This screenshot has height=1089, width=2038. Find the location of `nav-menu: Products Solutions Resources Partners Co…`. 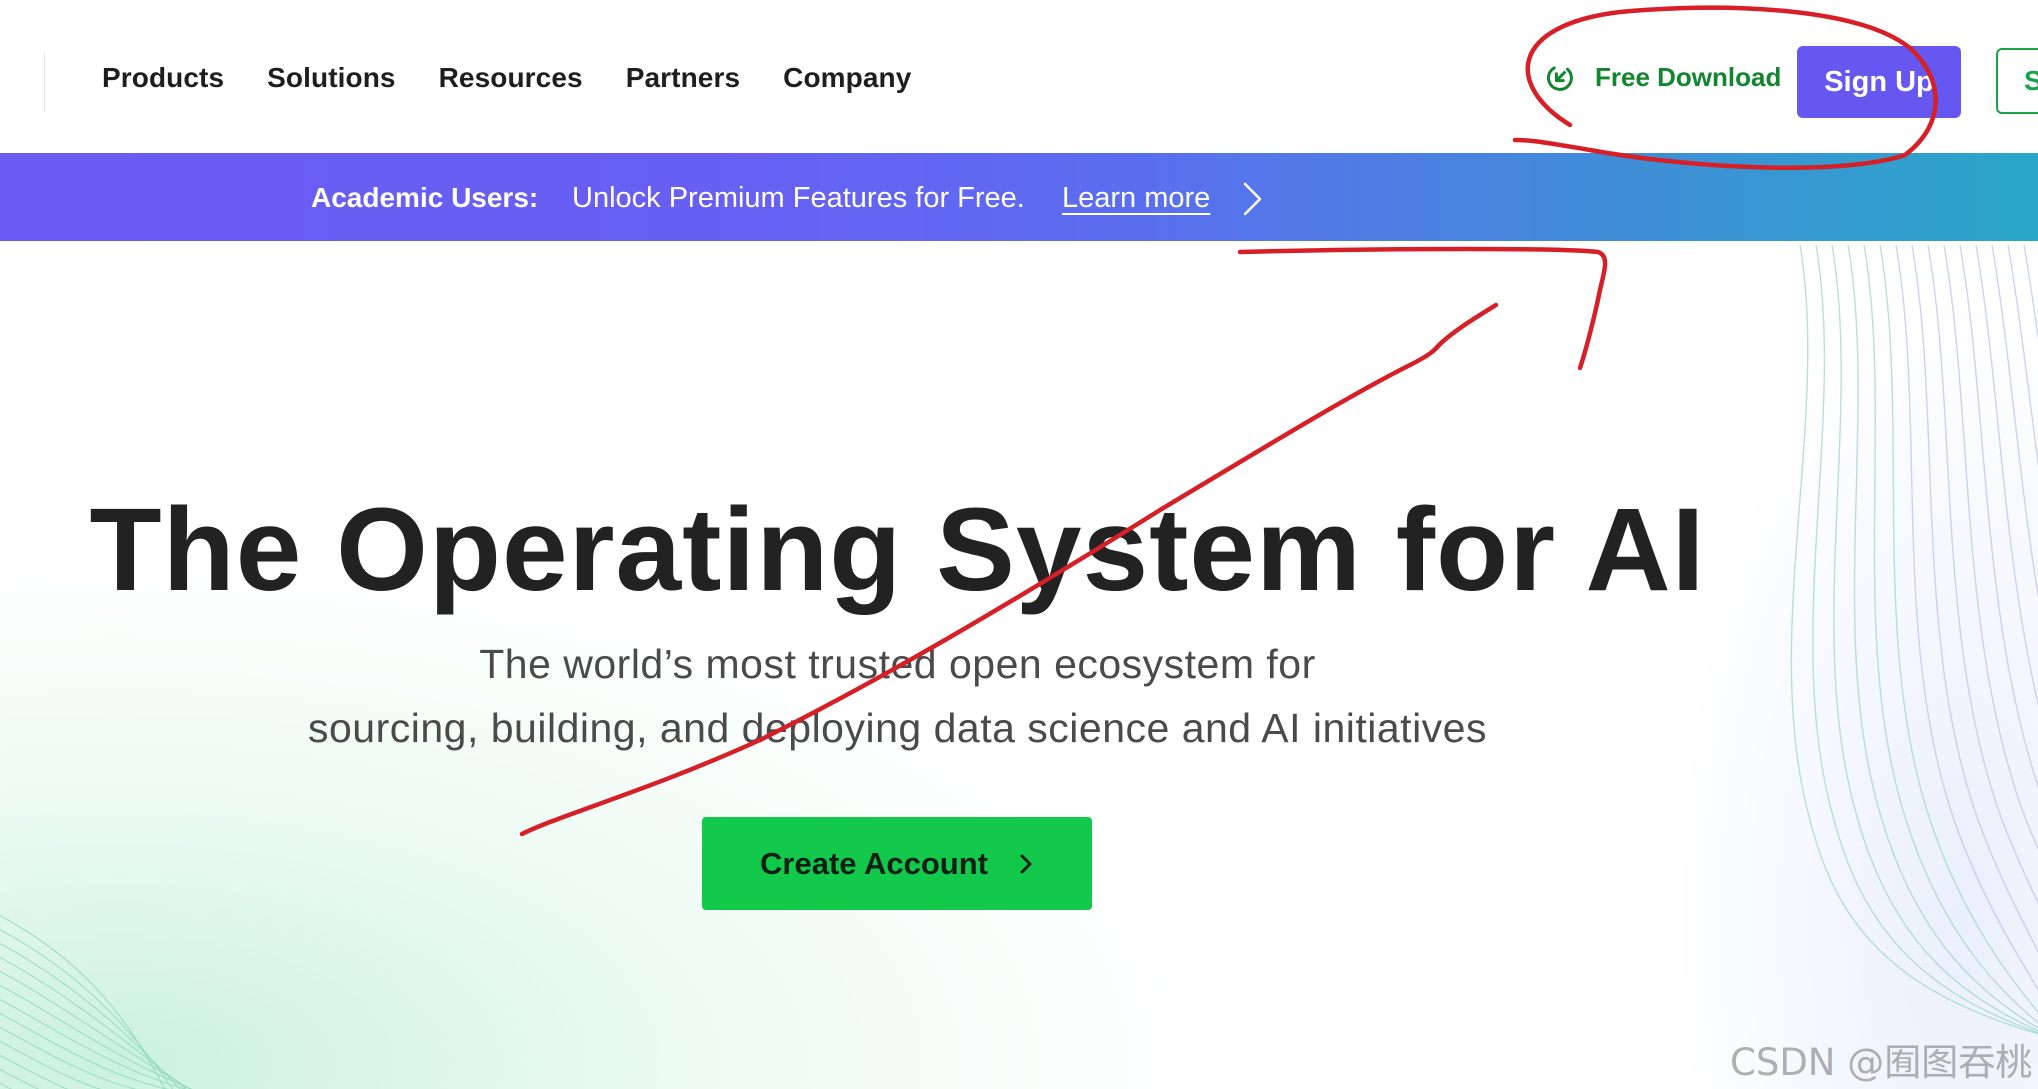

nav-menu: Products Solutions Resources Partners Co… is located at coordinates (506, 78).